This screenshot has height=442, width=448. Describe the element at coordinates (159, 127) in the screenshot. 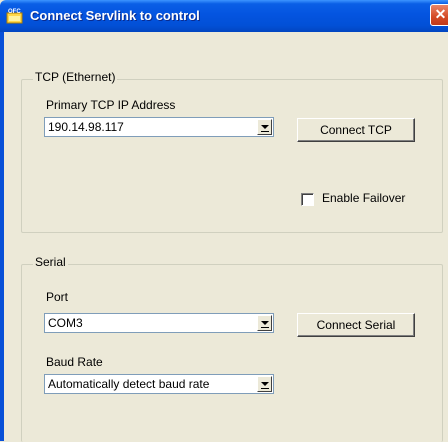

I see `tcp-address-combobox: 190.14.98.117` at that location.